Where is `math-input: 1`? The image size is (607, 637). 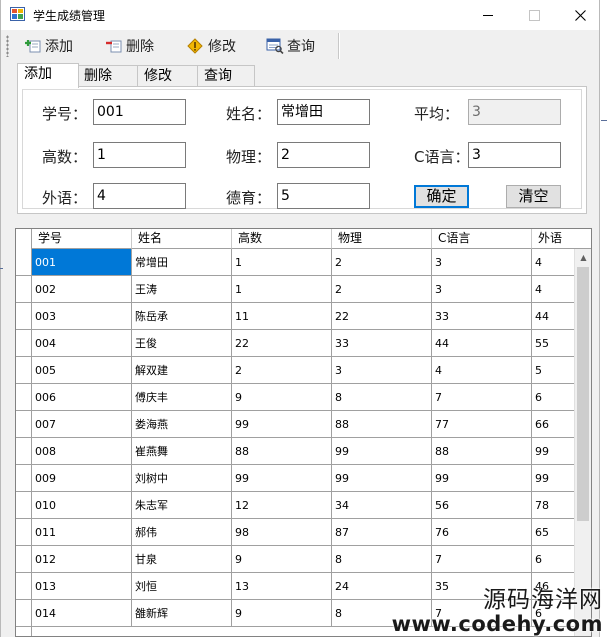
math-input: 1 is located at coordinates (139, 155).